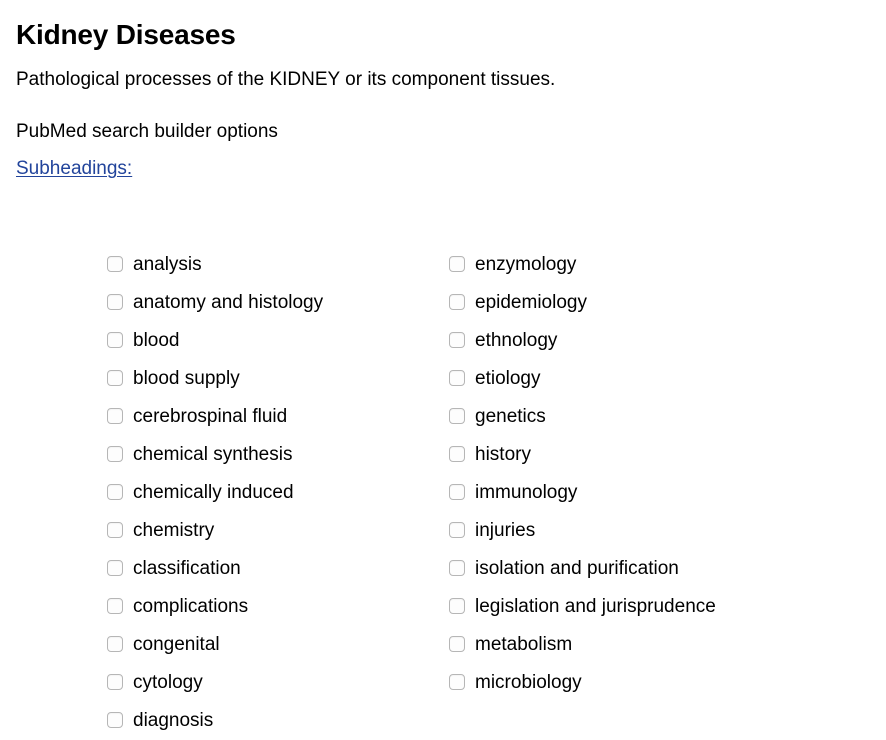 Image resolution: width=886 pixels, height=740 pixels. I want to click on subheading-label: injuries, so click(505, 530).